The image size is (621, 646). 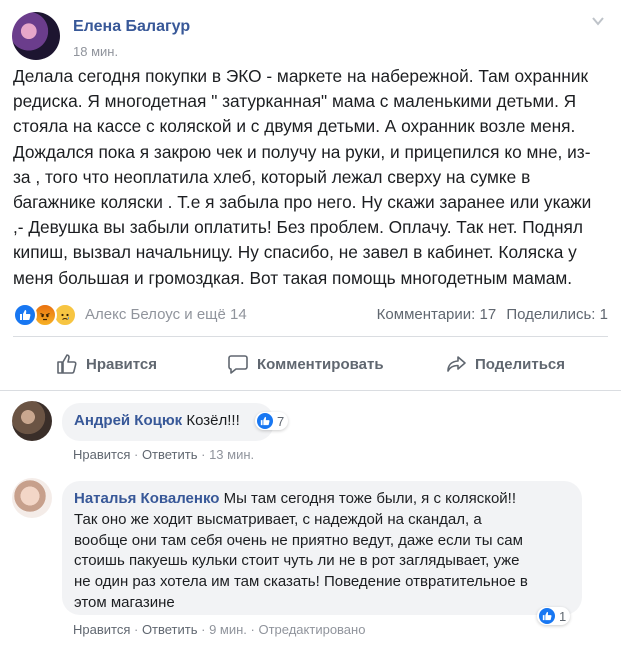 I want to click on reactors-text: Алекс Белоус и ещё 14, so click(x=166, y=314).